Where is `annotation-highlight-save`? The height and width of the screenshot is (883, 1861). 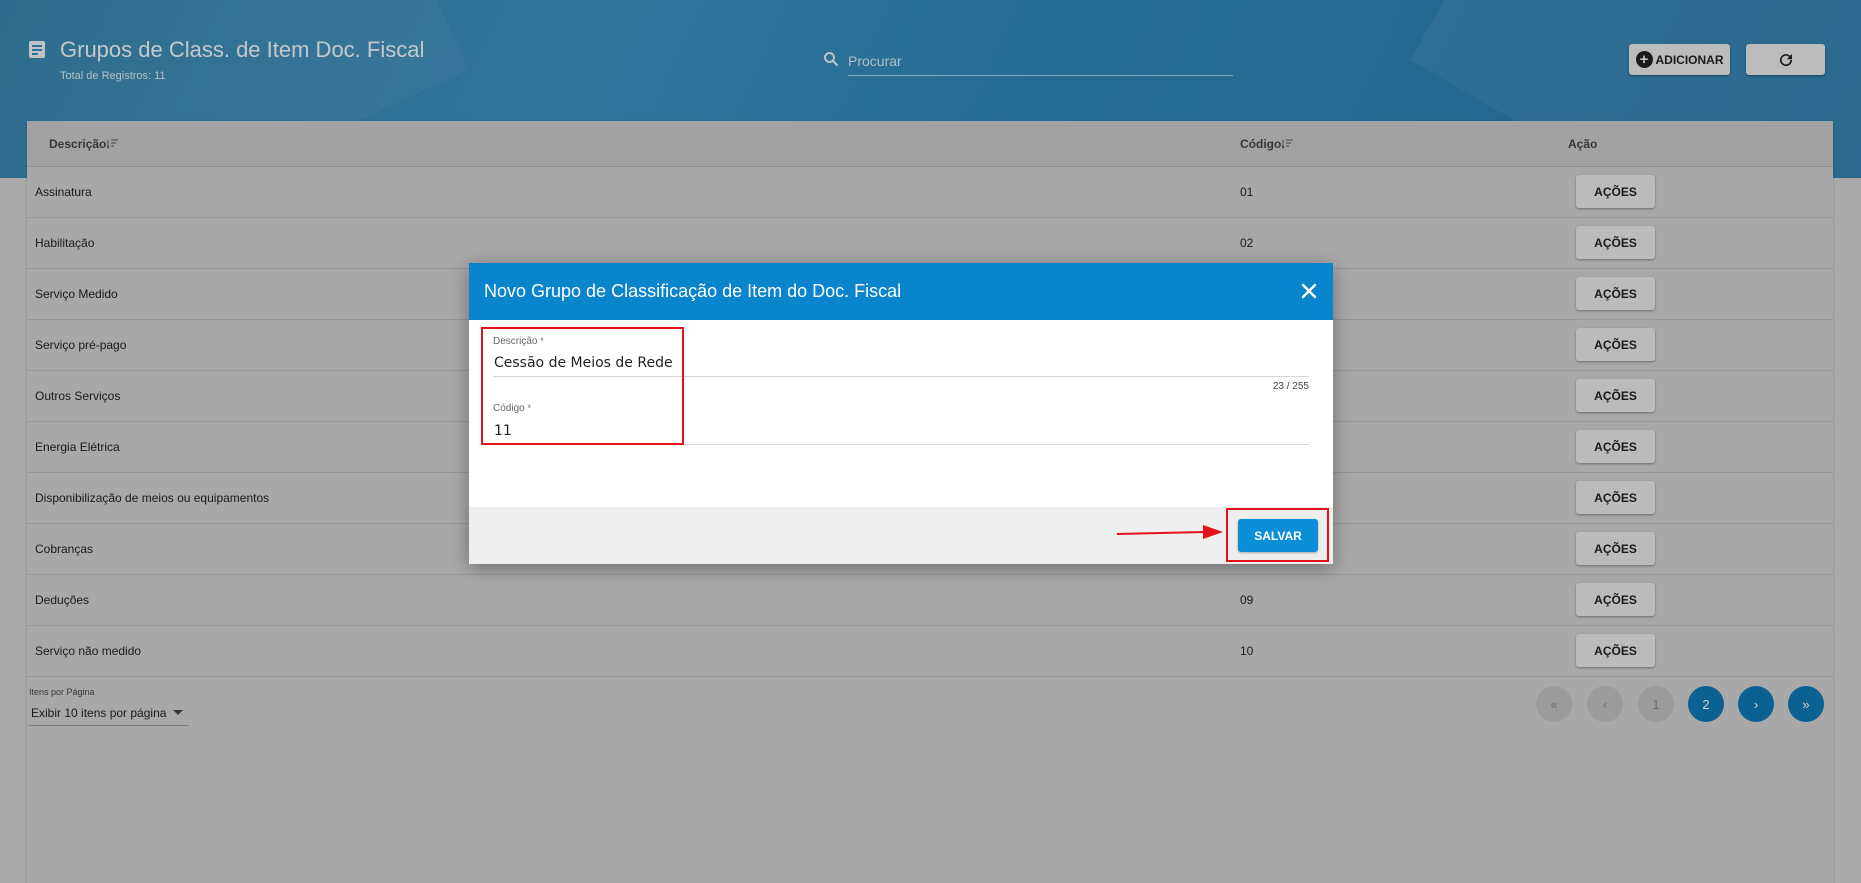 annotation-highlight-save is located at coordinates (1277, 535).